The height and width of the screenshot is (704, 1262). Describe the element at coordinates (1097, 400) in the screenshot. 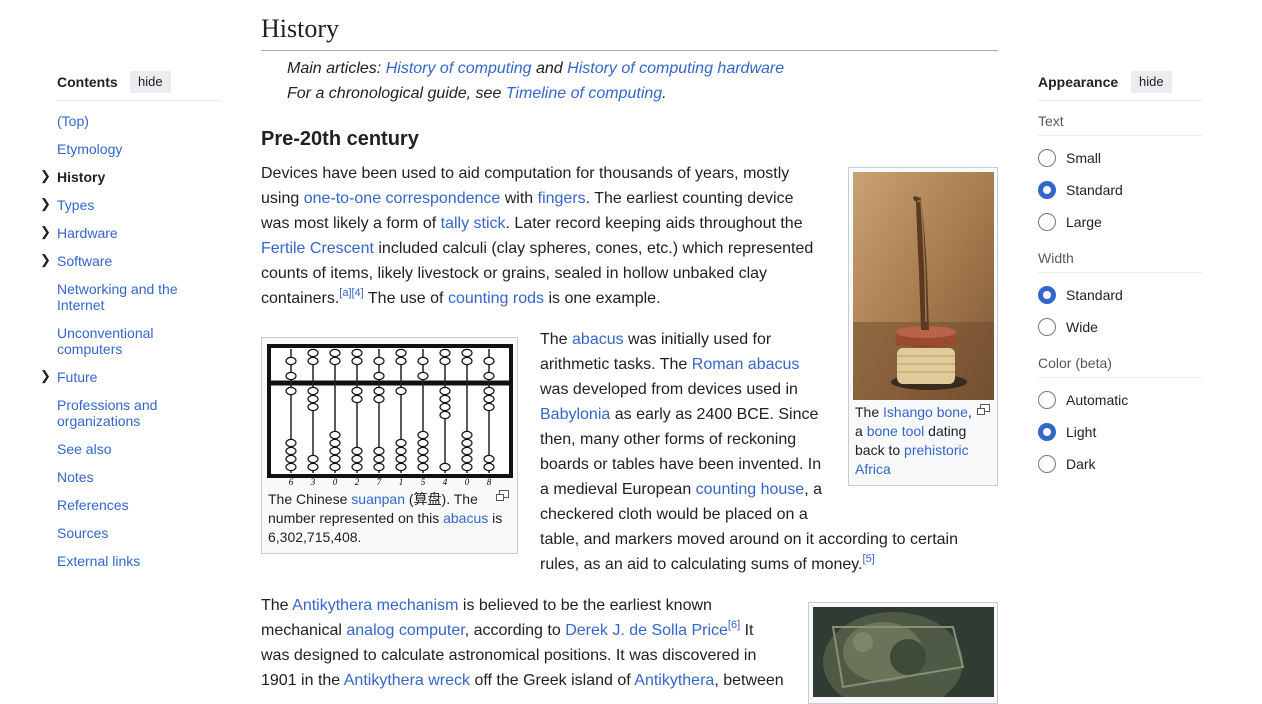

I see `radio-label-automatic: Automatic` at that location.